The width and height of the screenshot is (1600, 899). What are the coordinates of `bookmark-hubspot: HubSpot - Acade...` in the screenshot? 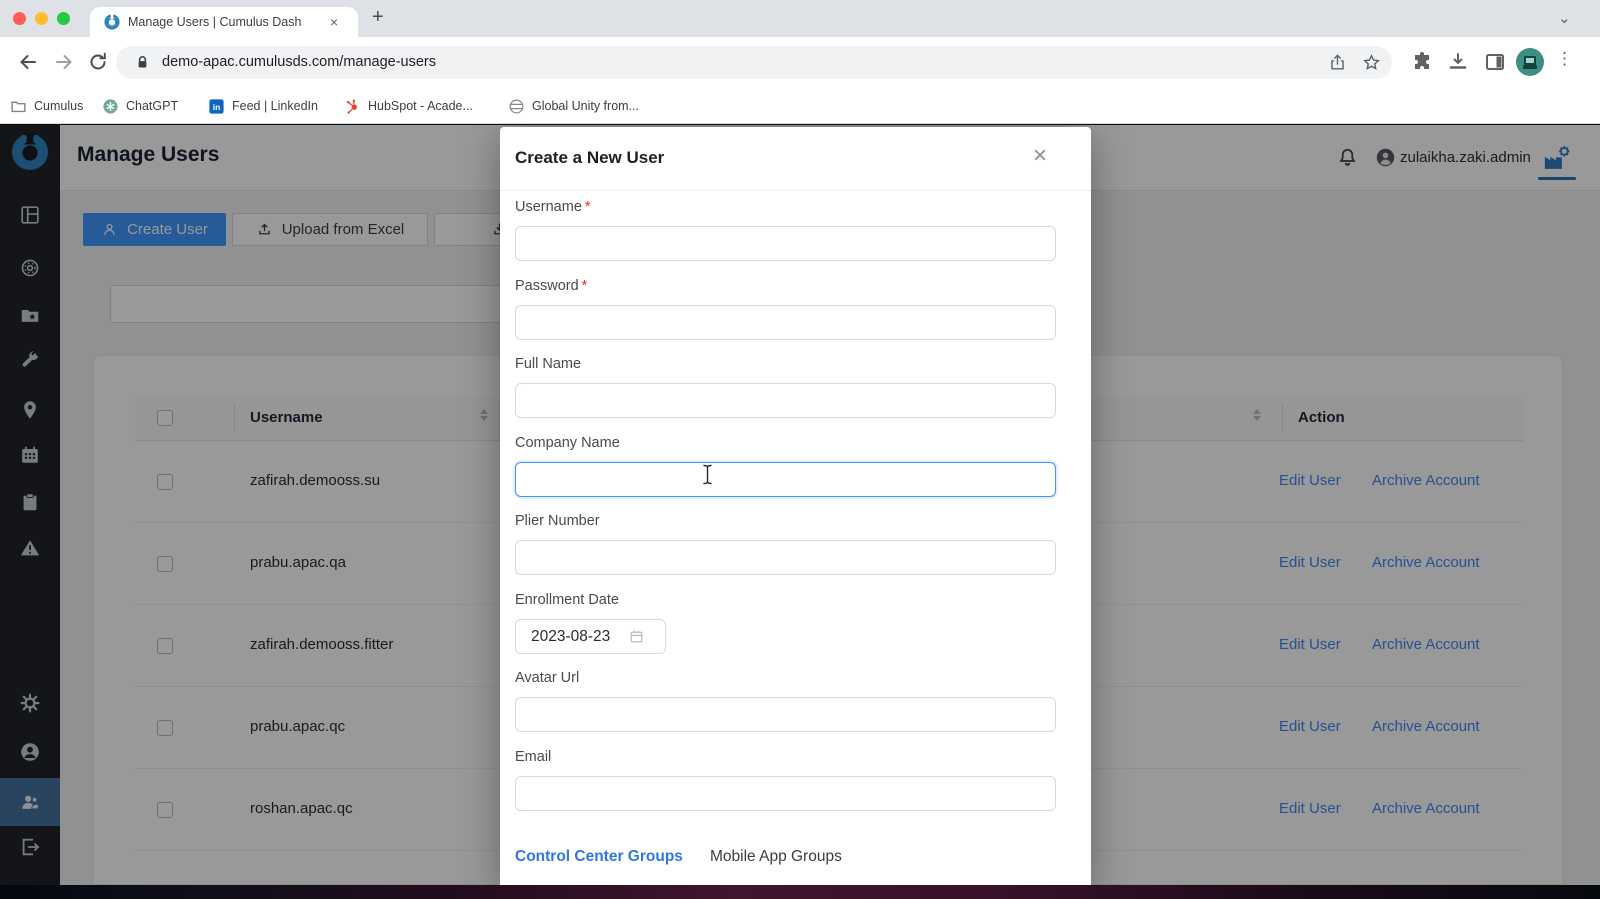 It's located at (408, 106).